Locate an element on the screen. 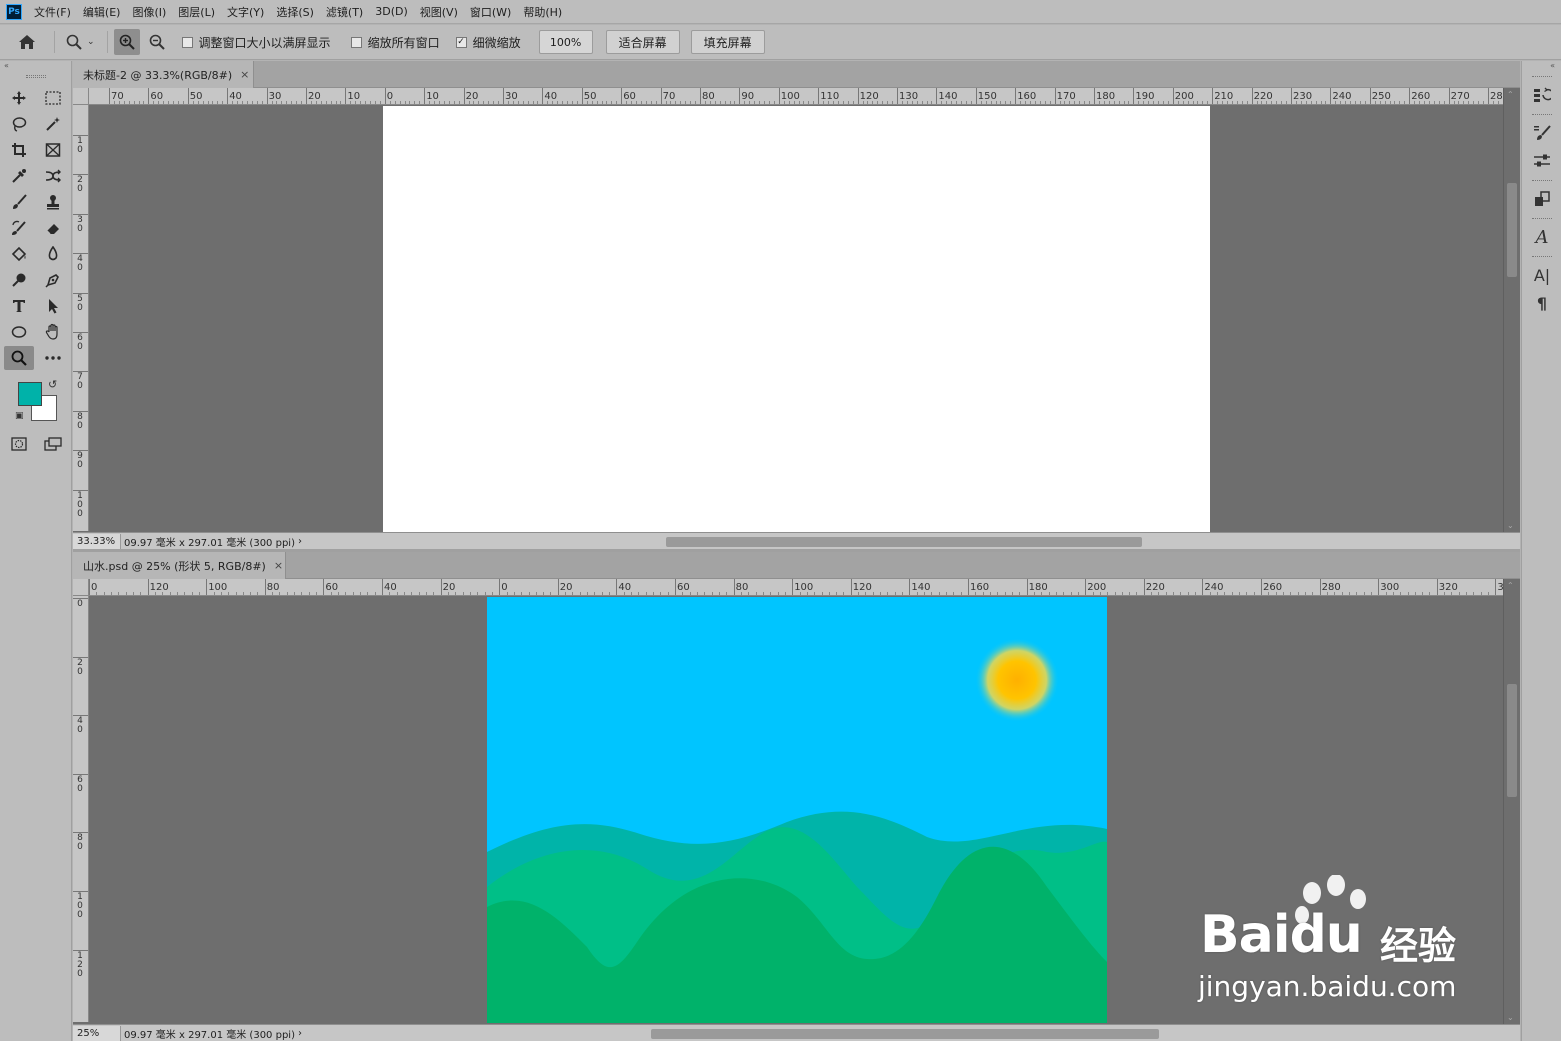  brush-tool-icon is located at coordinates (19, 202).